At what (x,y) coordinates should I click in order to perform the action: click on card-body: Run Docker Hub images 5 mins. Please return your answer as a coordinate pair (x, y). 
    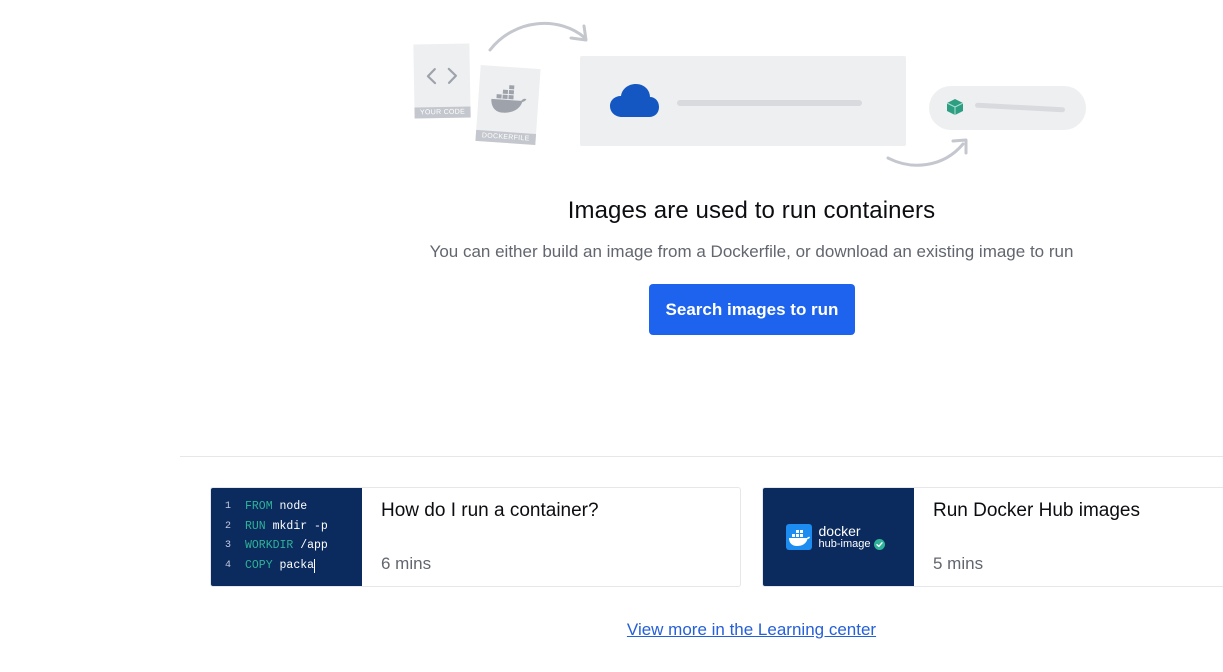
    Looking at the image, I should click on (1068, 537).